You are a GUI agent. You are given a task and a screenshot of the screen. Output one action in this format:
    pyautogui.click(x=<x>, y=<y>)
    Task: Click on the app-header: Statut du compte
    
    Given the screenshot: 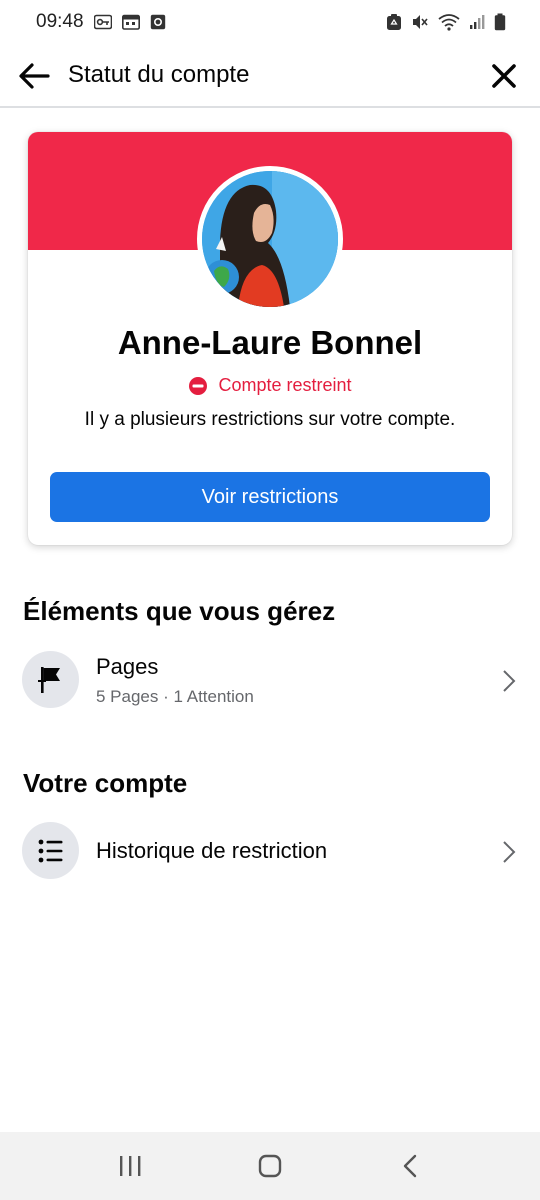 What is the action you would take?
    pyautogui.click(x=270, y=76)
    